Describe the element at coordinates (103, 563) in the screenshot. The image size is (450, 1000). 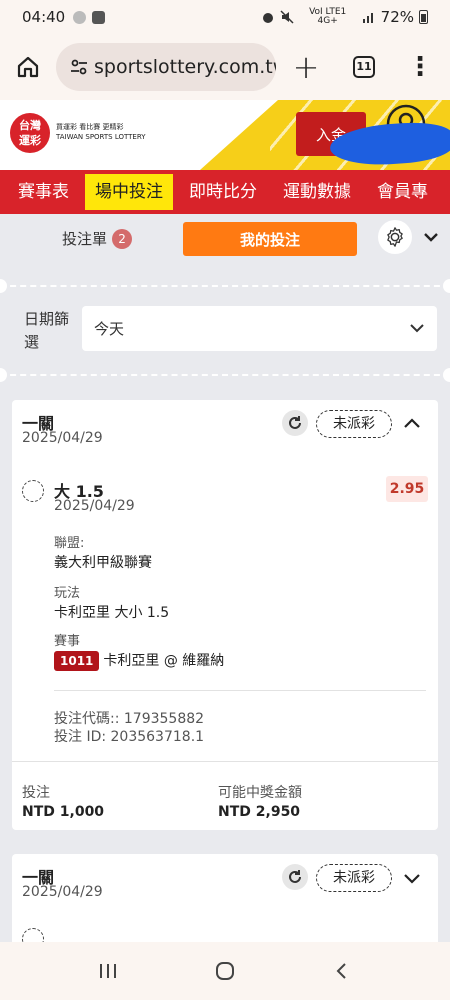
I see `league-value: 義大利甲級聯賽` at that location.